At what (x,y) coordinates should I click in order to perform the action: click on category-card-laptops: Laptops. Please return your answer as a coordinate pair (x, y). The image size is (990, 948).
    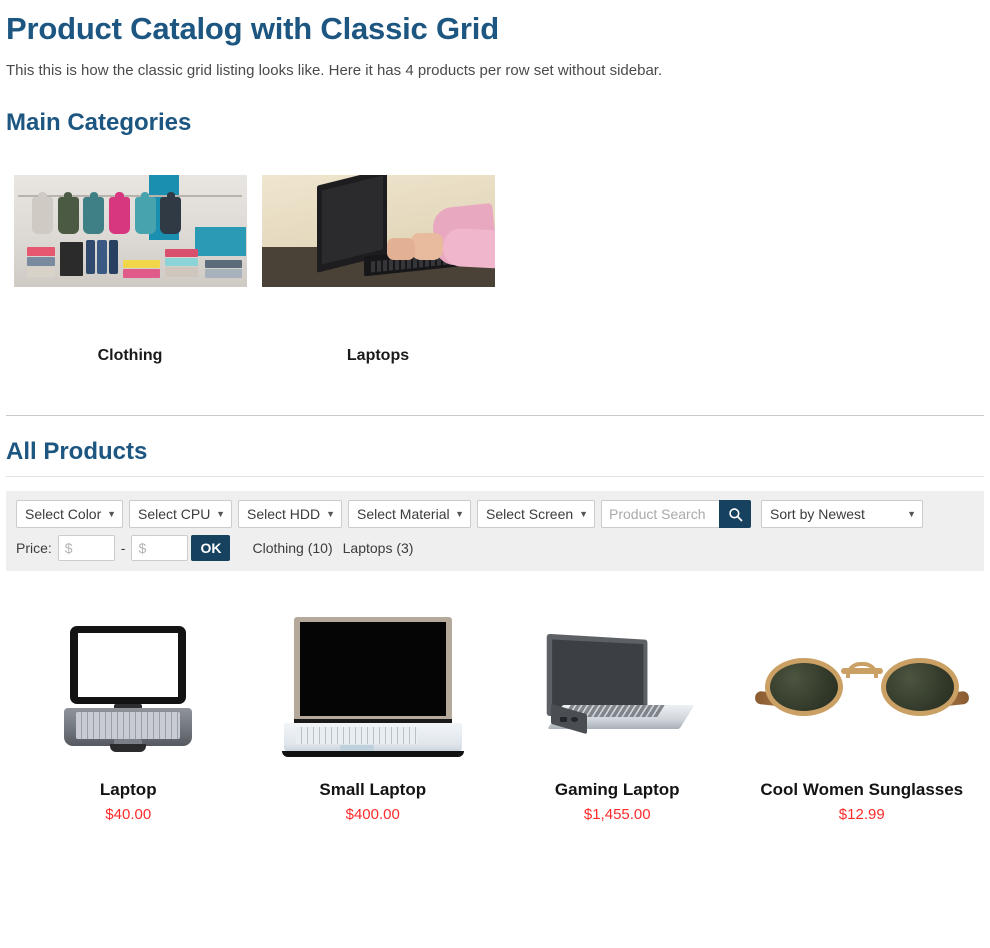
    Looking at the image, I should click on (378, 270).